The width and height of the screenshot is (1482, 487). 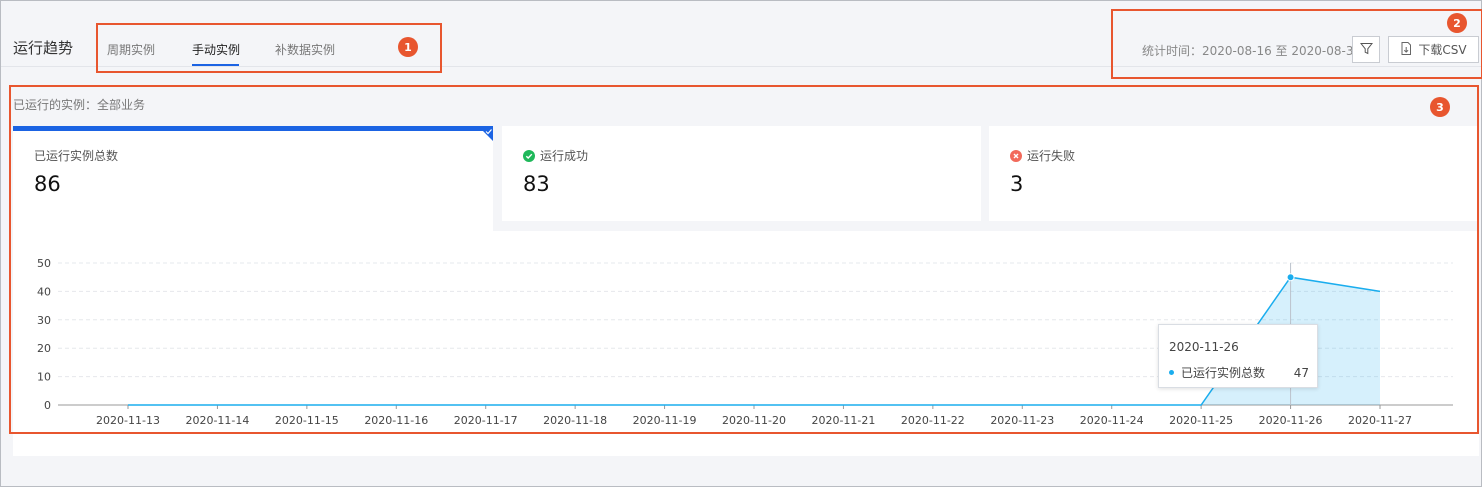 I want to click on scope-label: 已运行的实例：全部业务, so click(x=79, y=105).